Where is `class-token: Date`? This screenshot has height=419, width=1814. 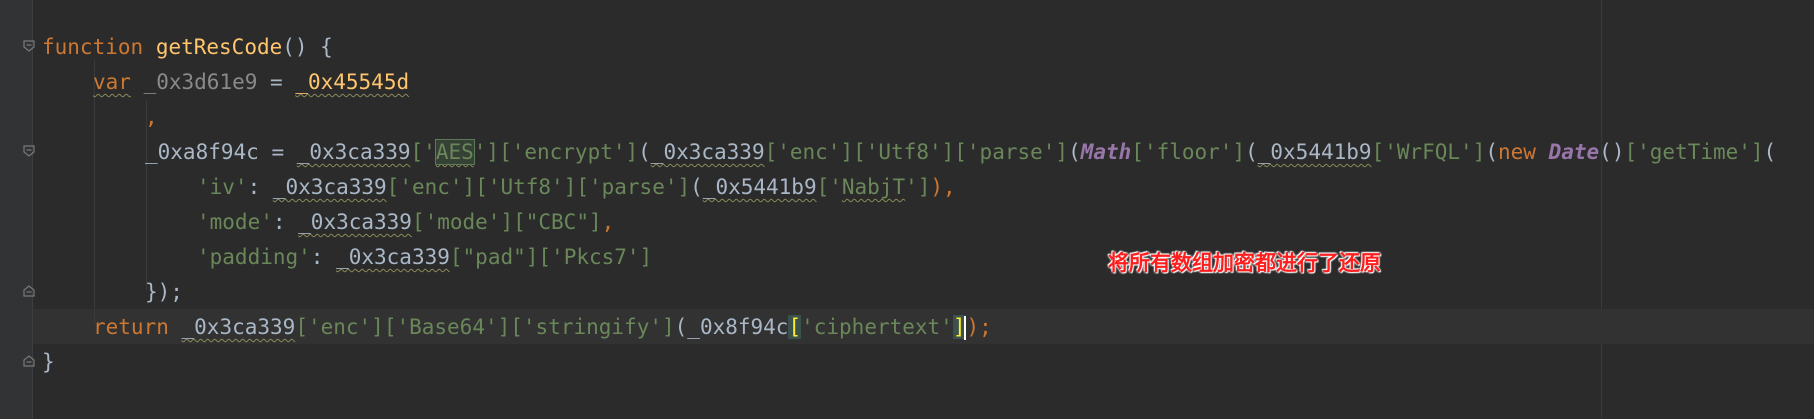
class-token: Date is located at coordinates (1574, 152).